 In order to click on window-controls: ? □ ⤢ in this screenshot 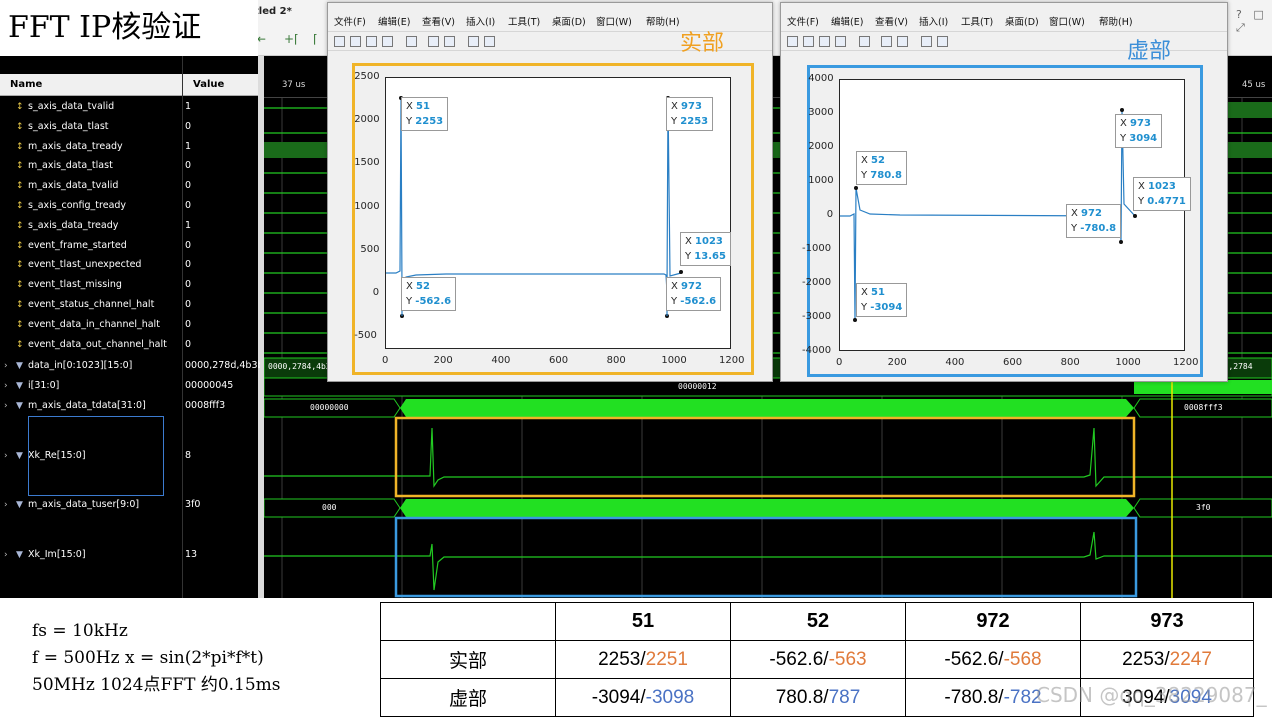, I will do `click(1254, 21)`.